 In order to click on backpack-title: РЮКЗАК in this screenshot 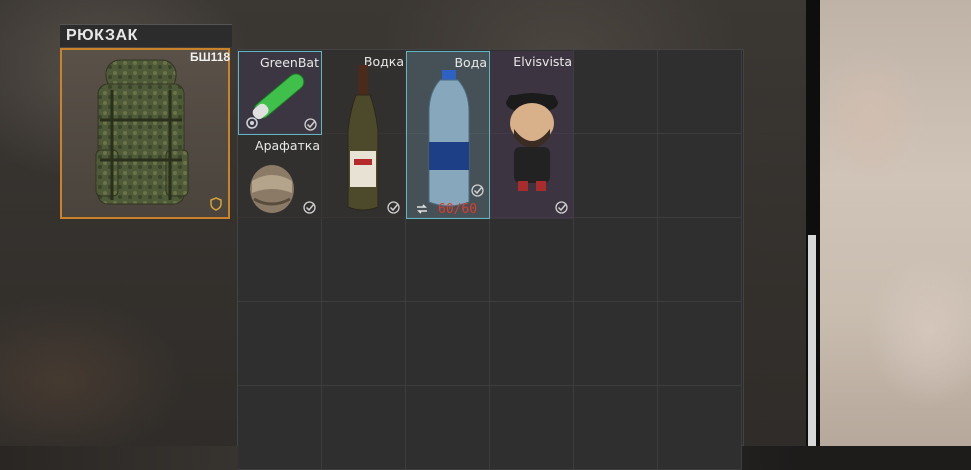, I will do `click(102, 35)`.